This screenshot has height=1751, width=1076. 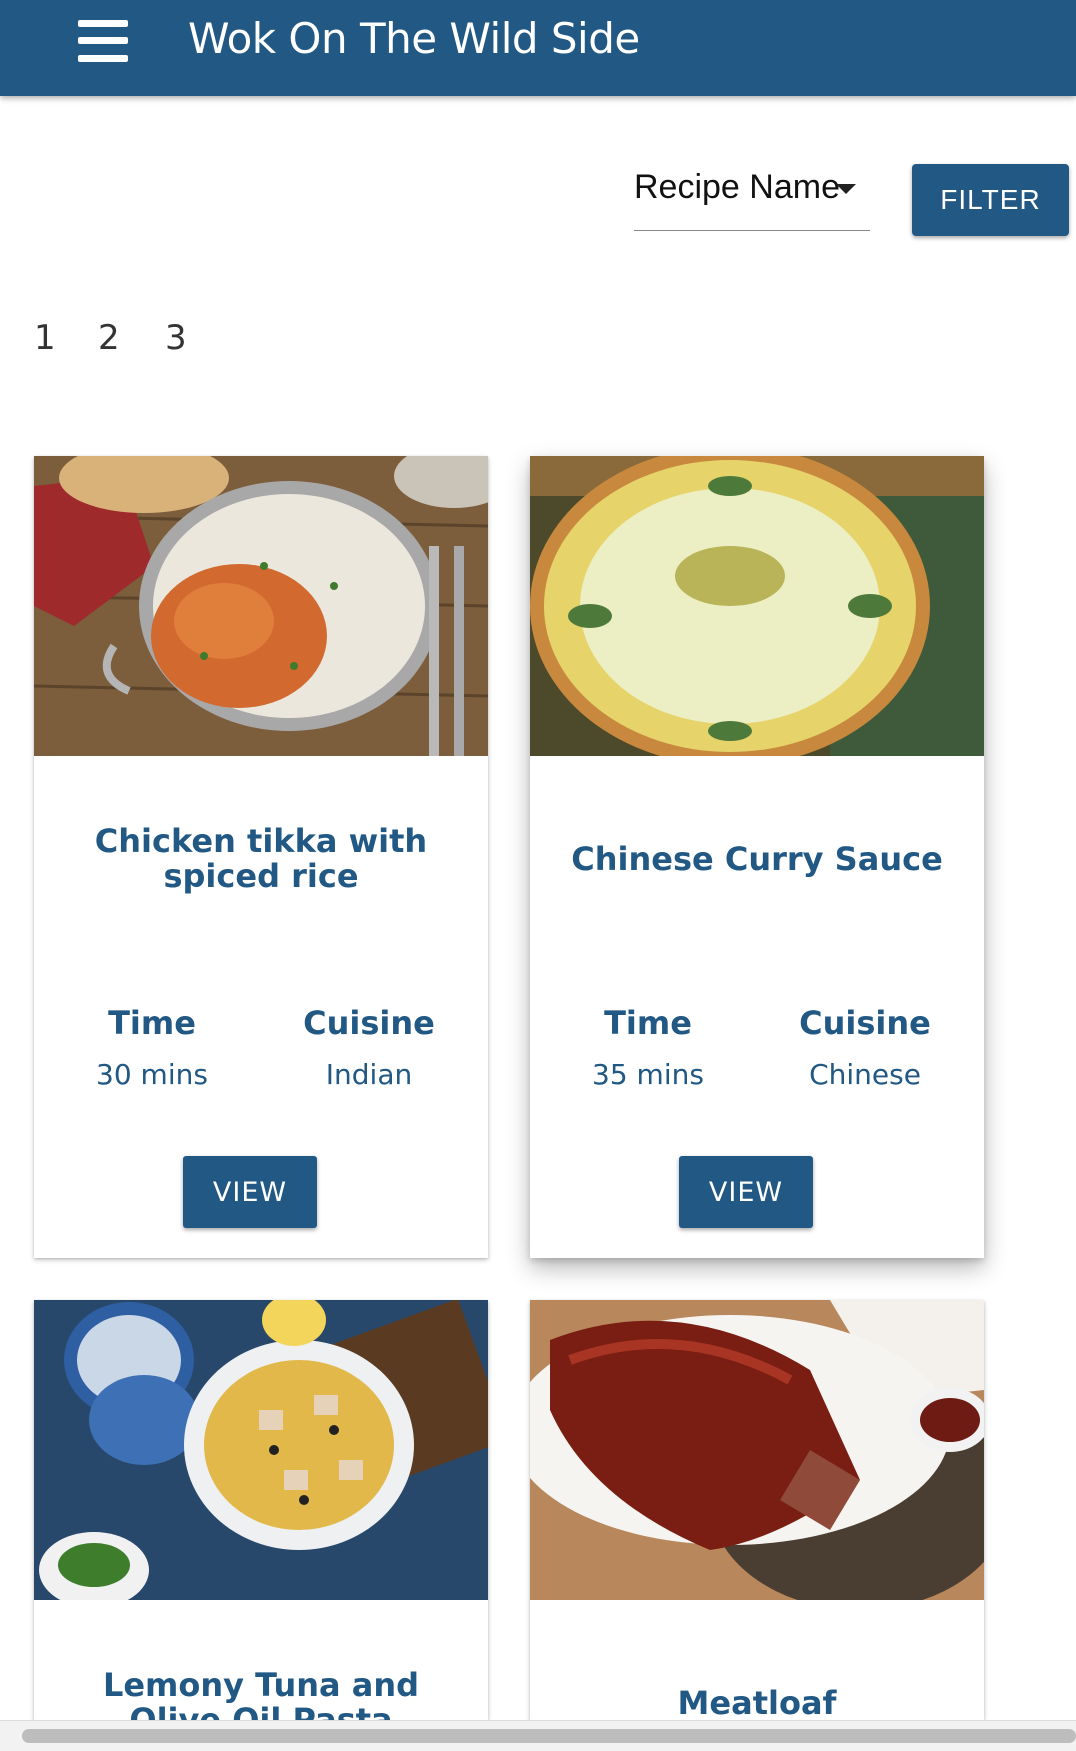 I want to click on recipe-time: Time 35 mins, so click(x=648, y=1047).